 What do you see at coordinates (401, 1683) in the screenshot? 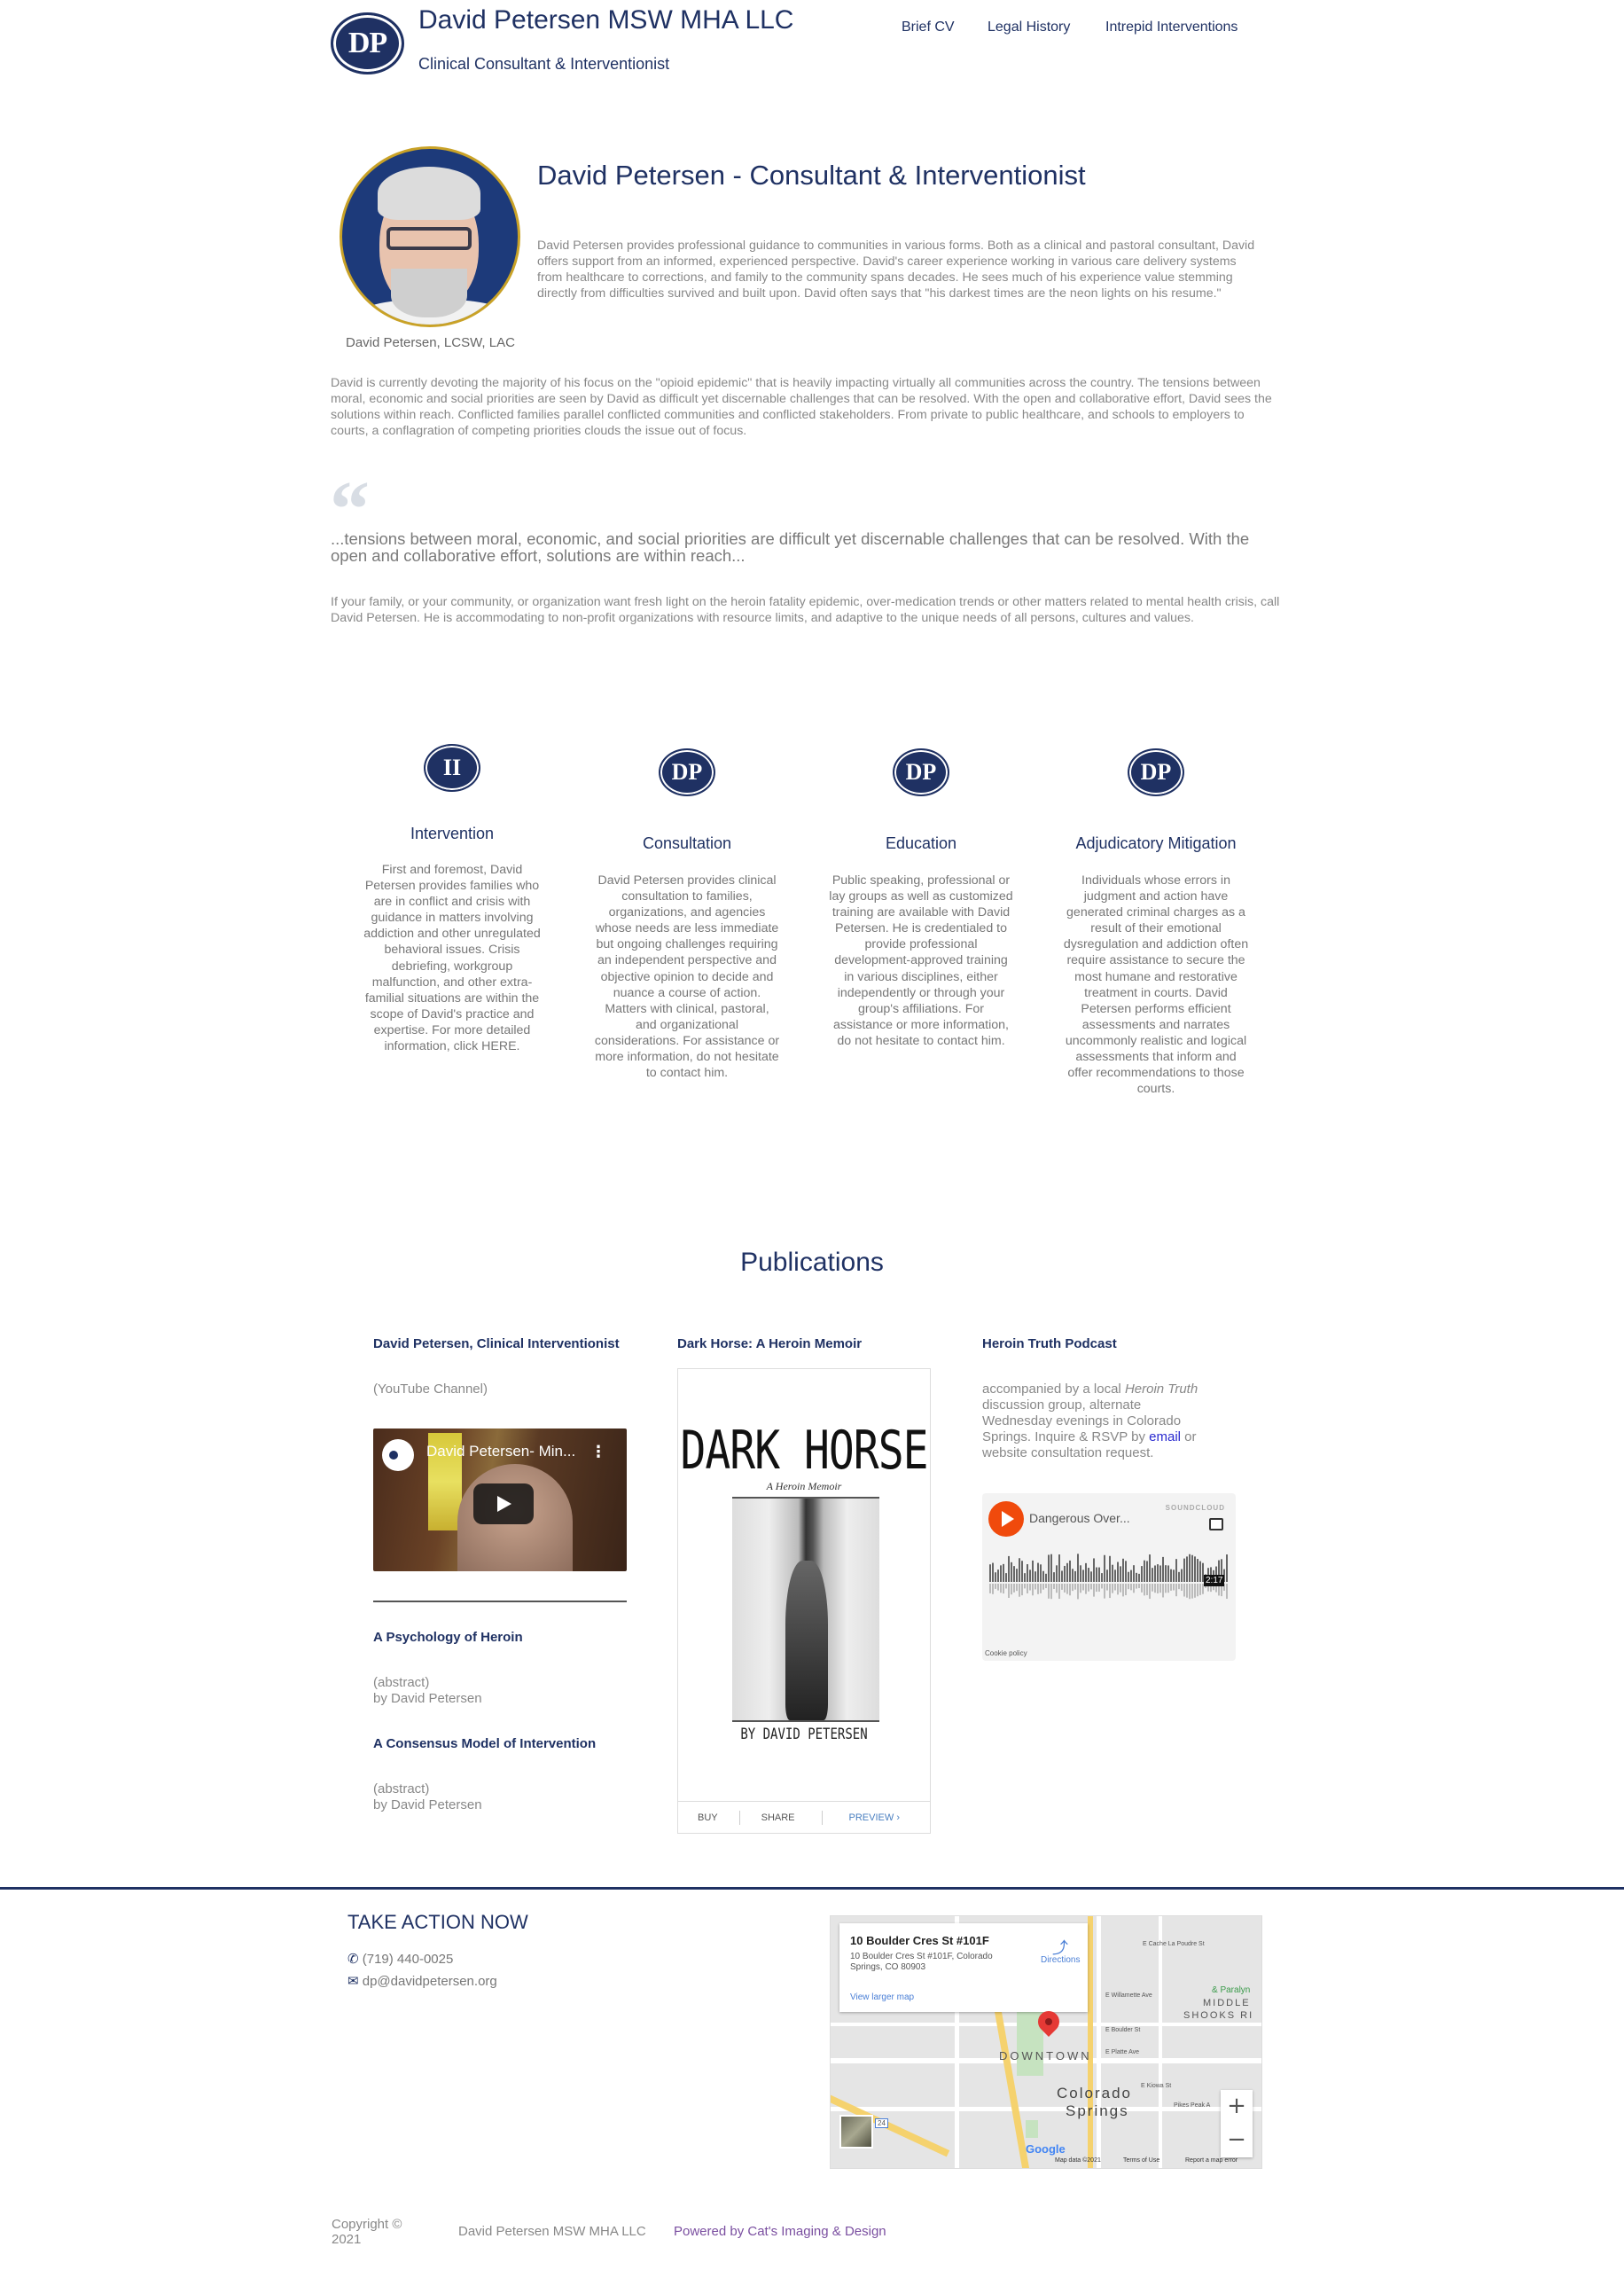
I see `paper-note: (abstract)` at bounding box center [401, 1683].